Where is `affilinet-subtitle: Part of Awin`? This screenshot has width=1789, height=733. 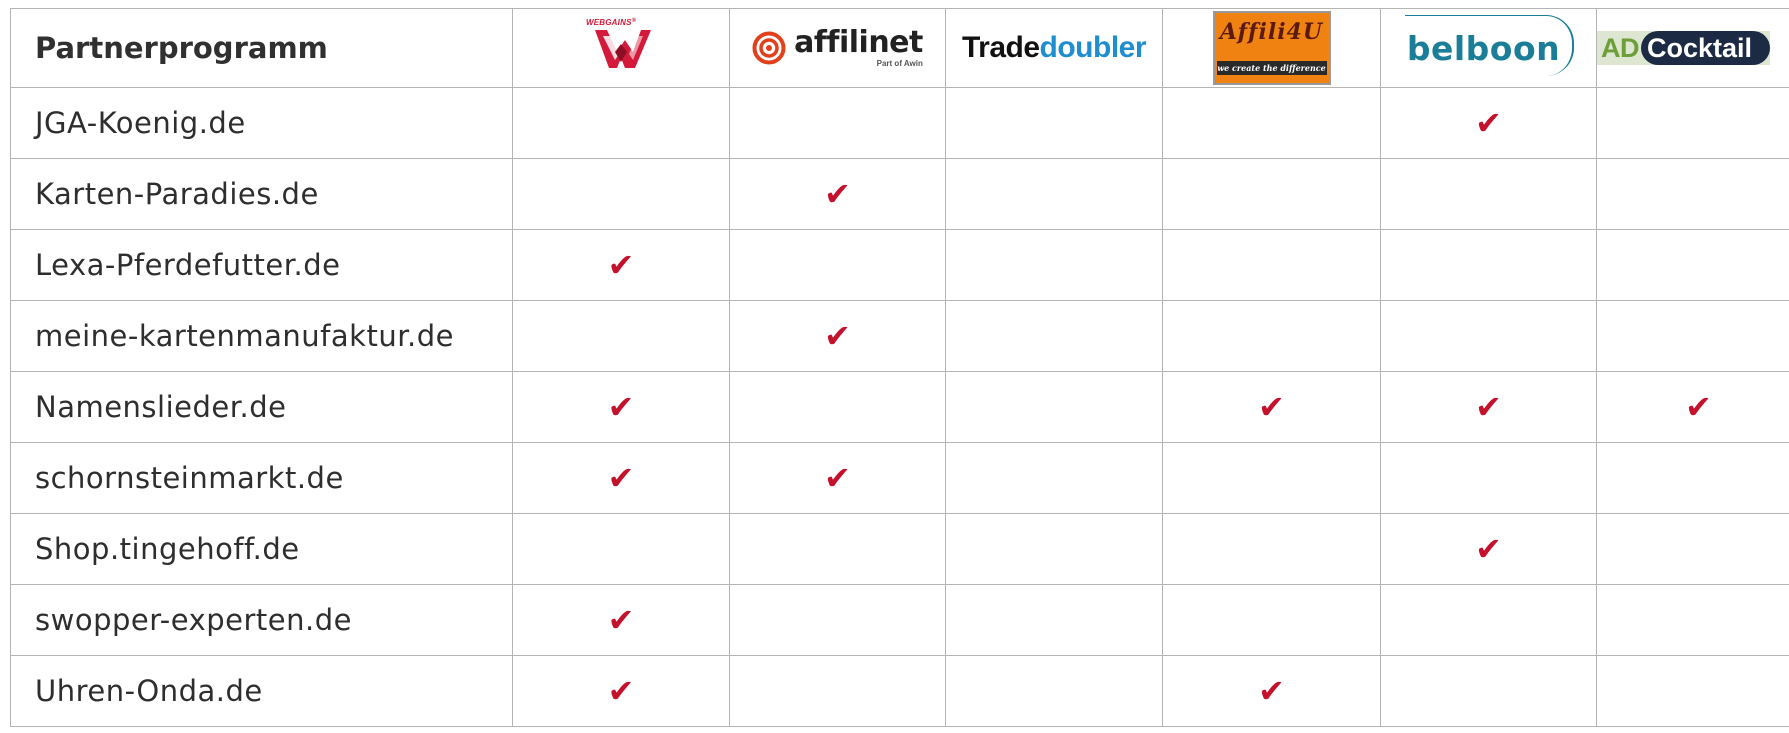
affilinet-subtitle: Part of Awin is located at coordinates (899, 63).